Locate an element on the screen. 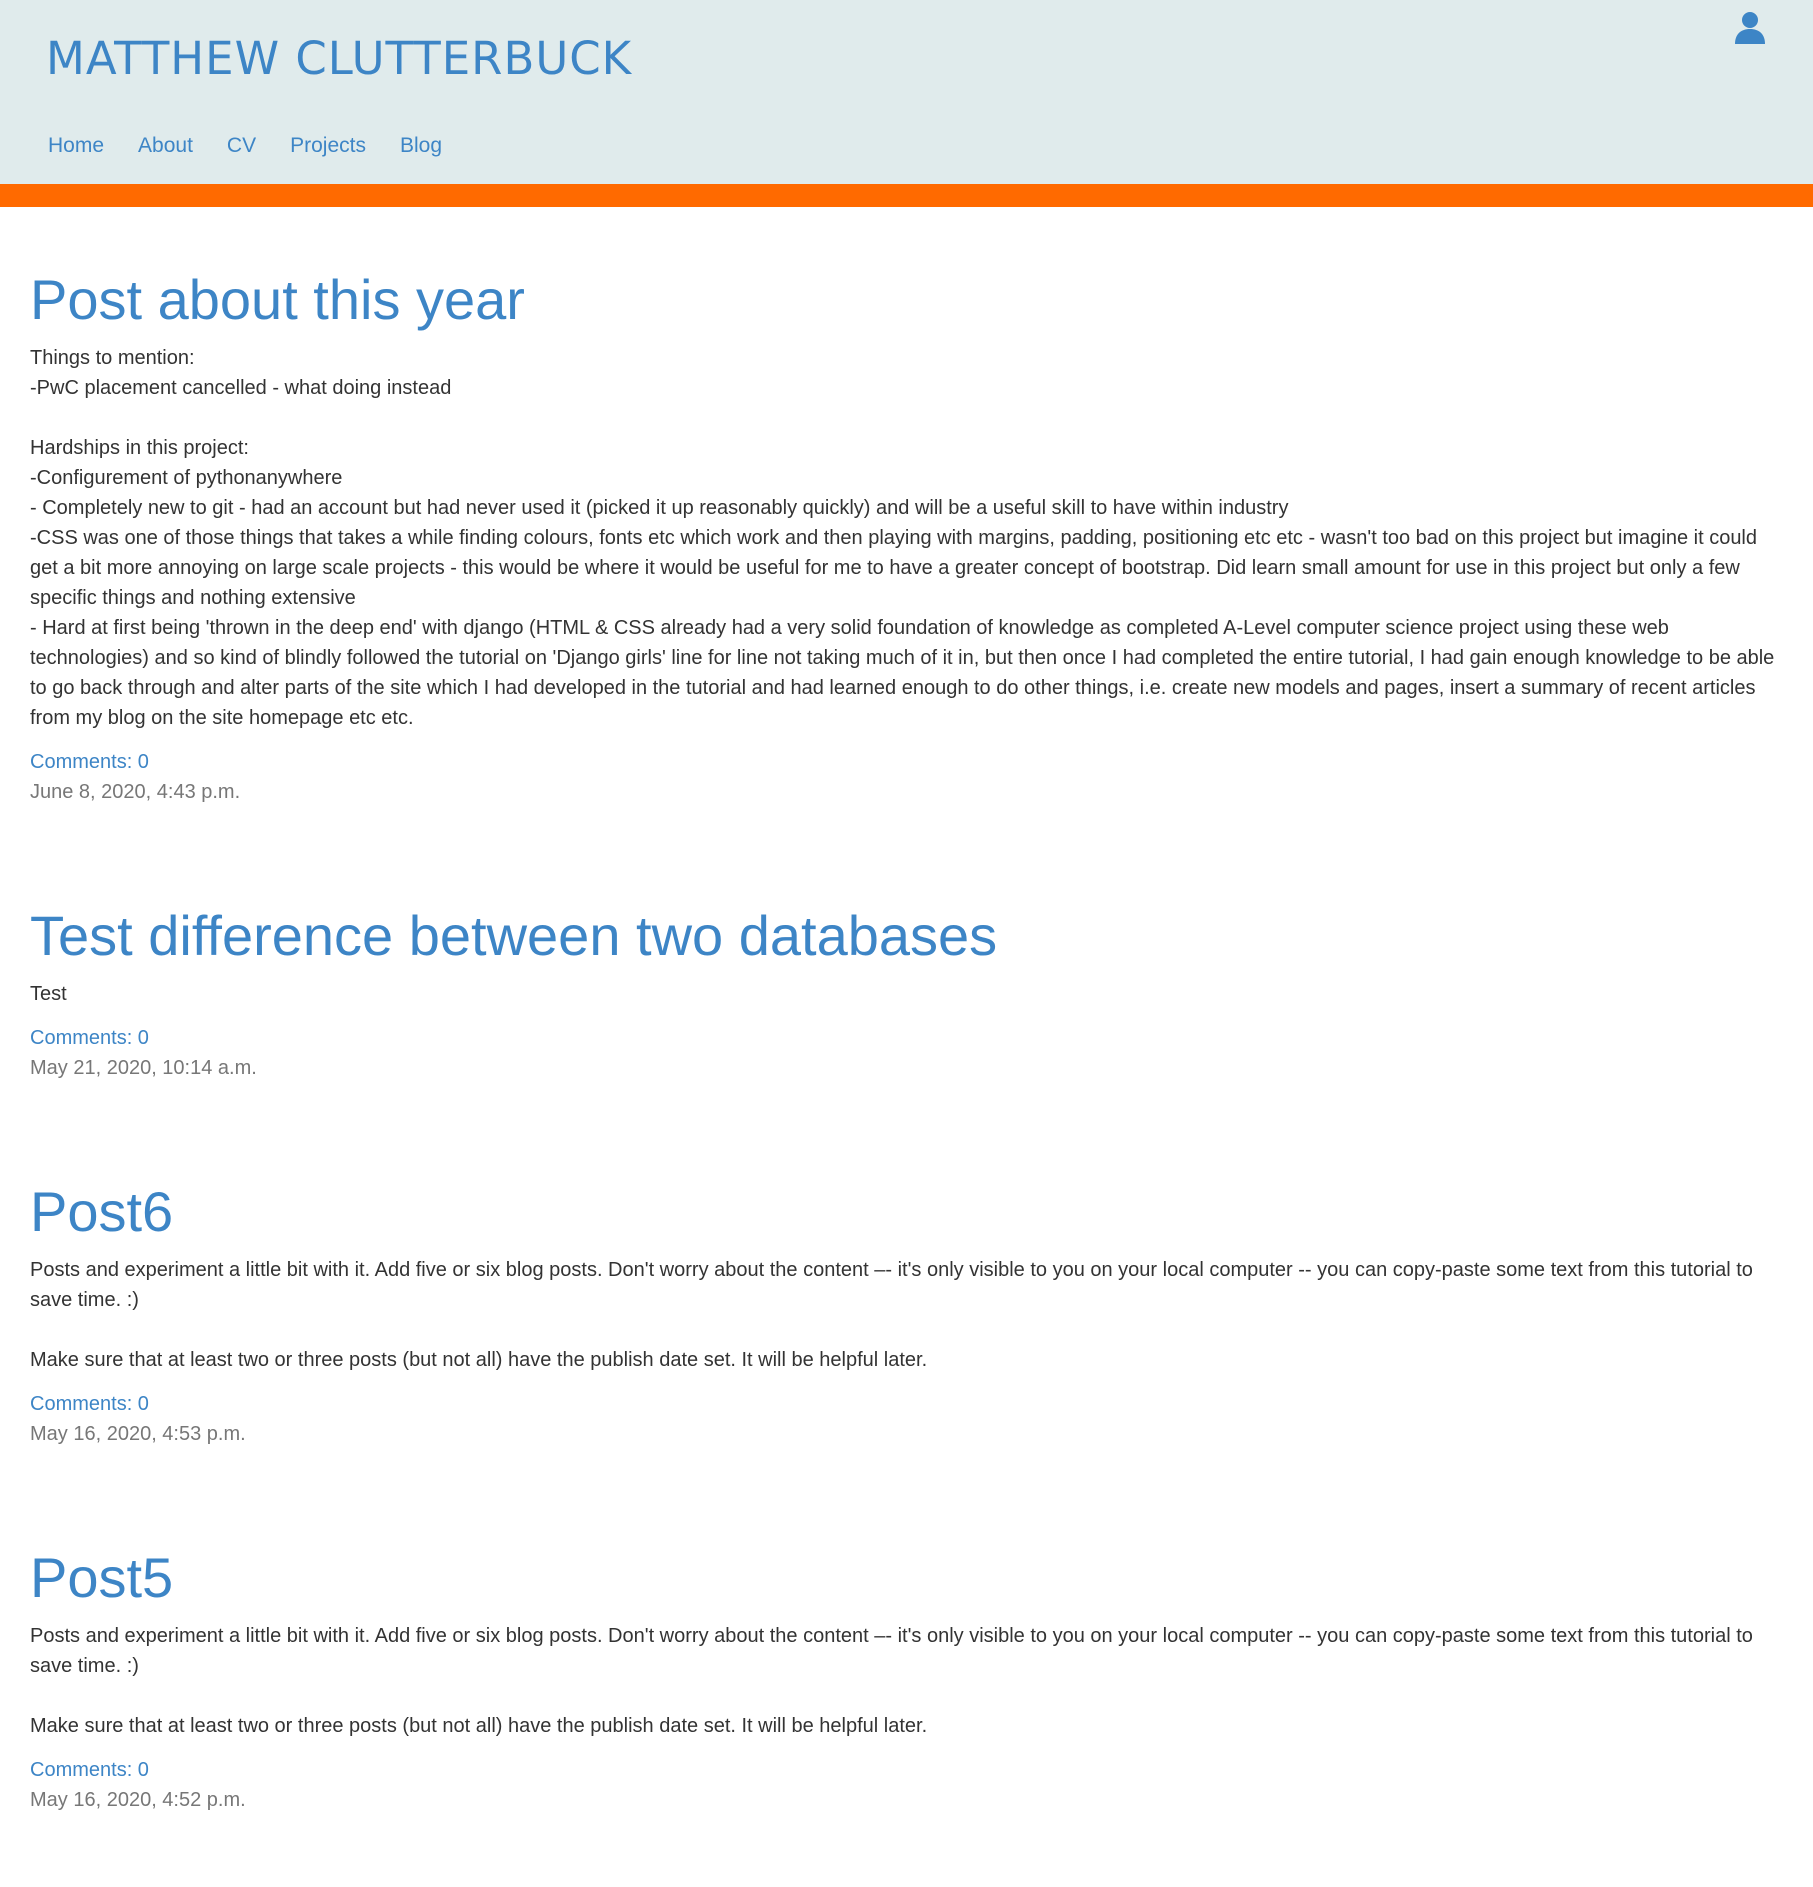 This screenshot has height=1887, width=1813. post-date: May 16, 2020, 4:53 p.m. is located at coordinates (138, 1434).